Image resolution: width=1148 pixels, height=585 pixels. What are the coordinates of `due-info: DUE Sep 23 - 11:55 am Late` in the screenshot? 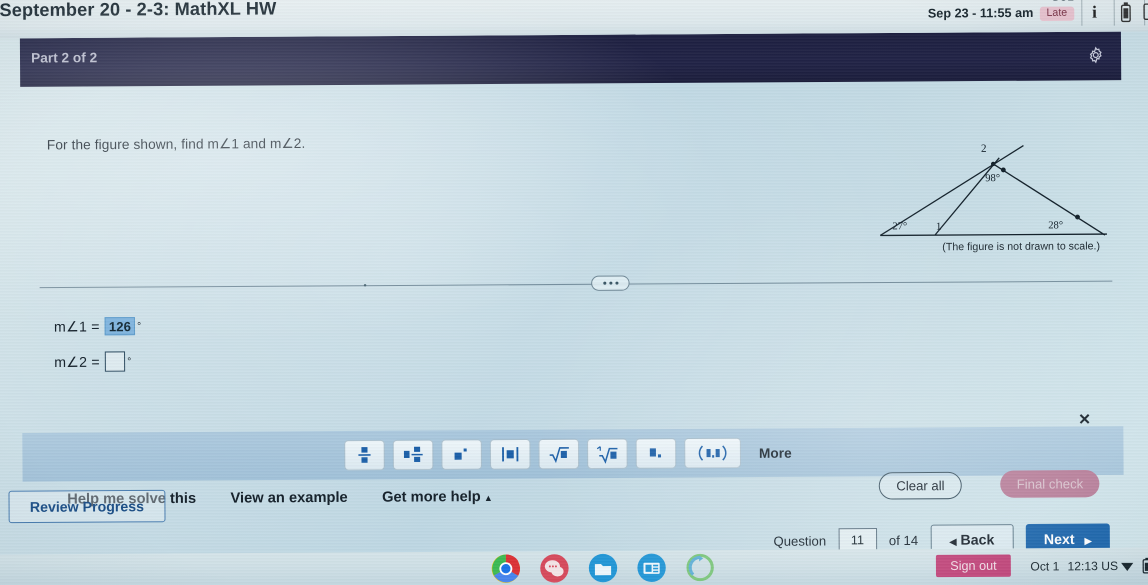 It's located at (1001, 11).